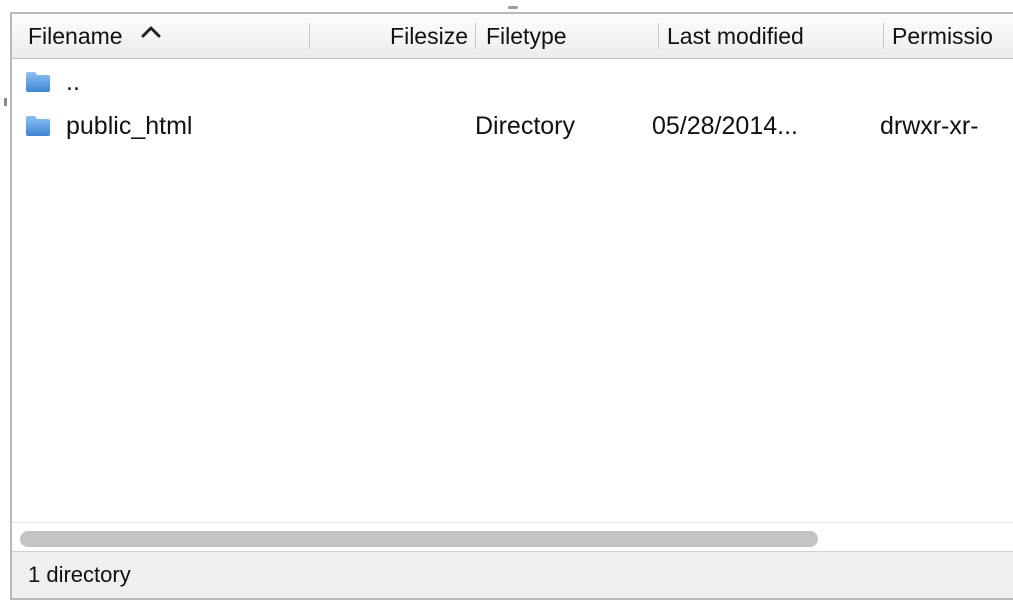 The height and width of the screenshot is (605, 1013). Describe the element at coordinates (79, 574) in the screenshot. I see `status-text: 1 directory` at that location.